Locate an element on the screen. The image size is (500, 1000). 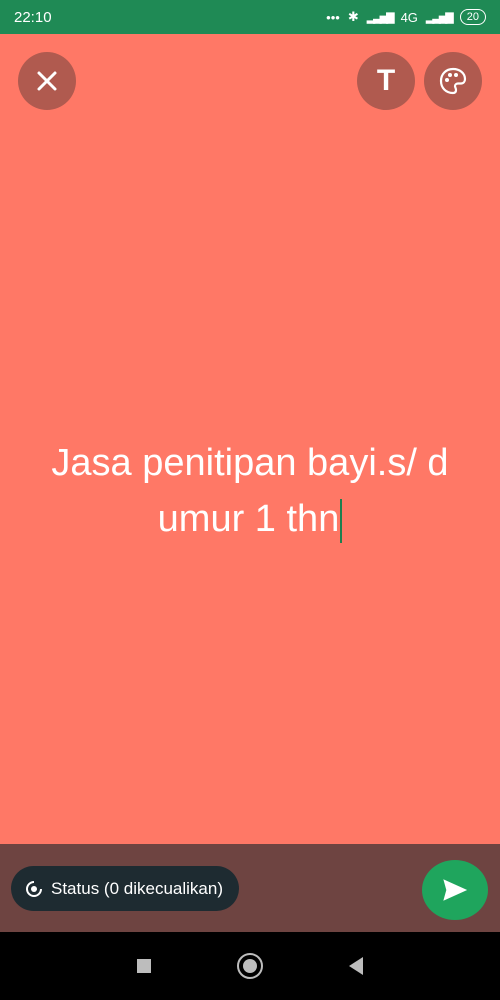
bluetooth-icon: ✱ is located at coordinates (353, 16).